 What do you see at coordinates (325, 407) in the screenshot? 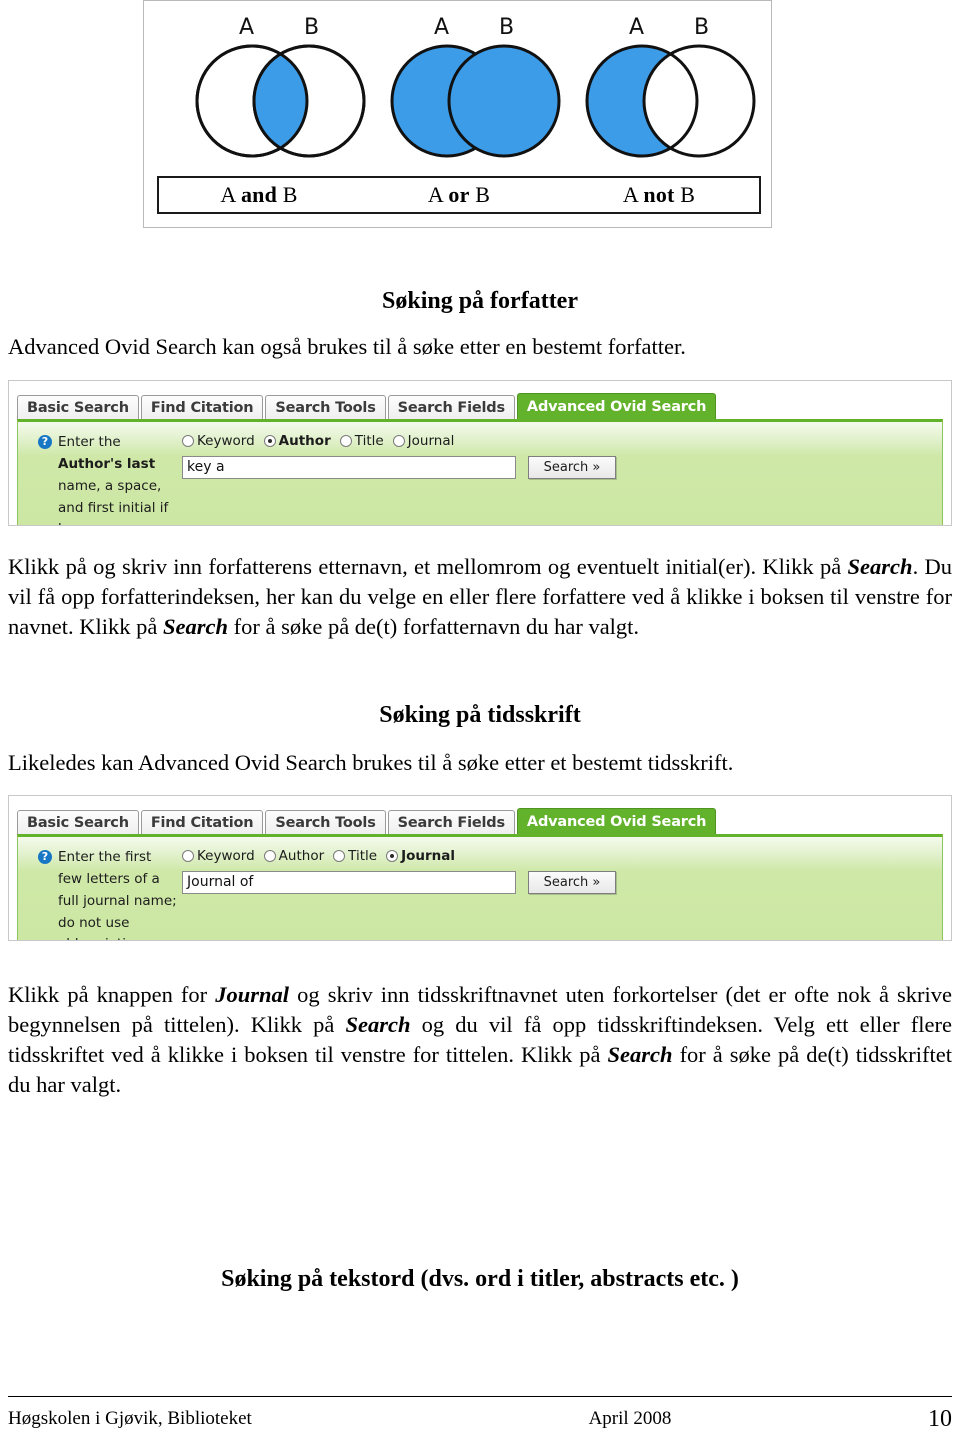
I see `tab-search-tools: Search Tools` at bounding box center [325, 407].